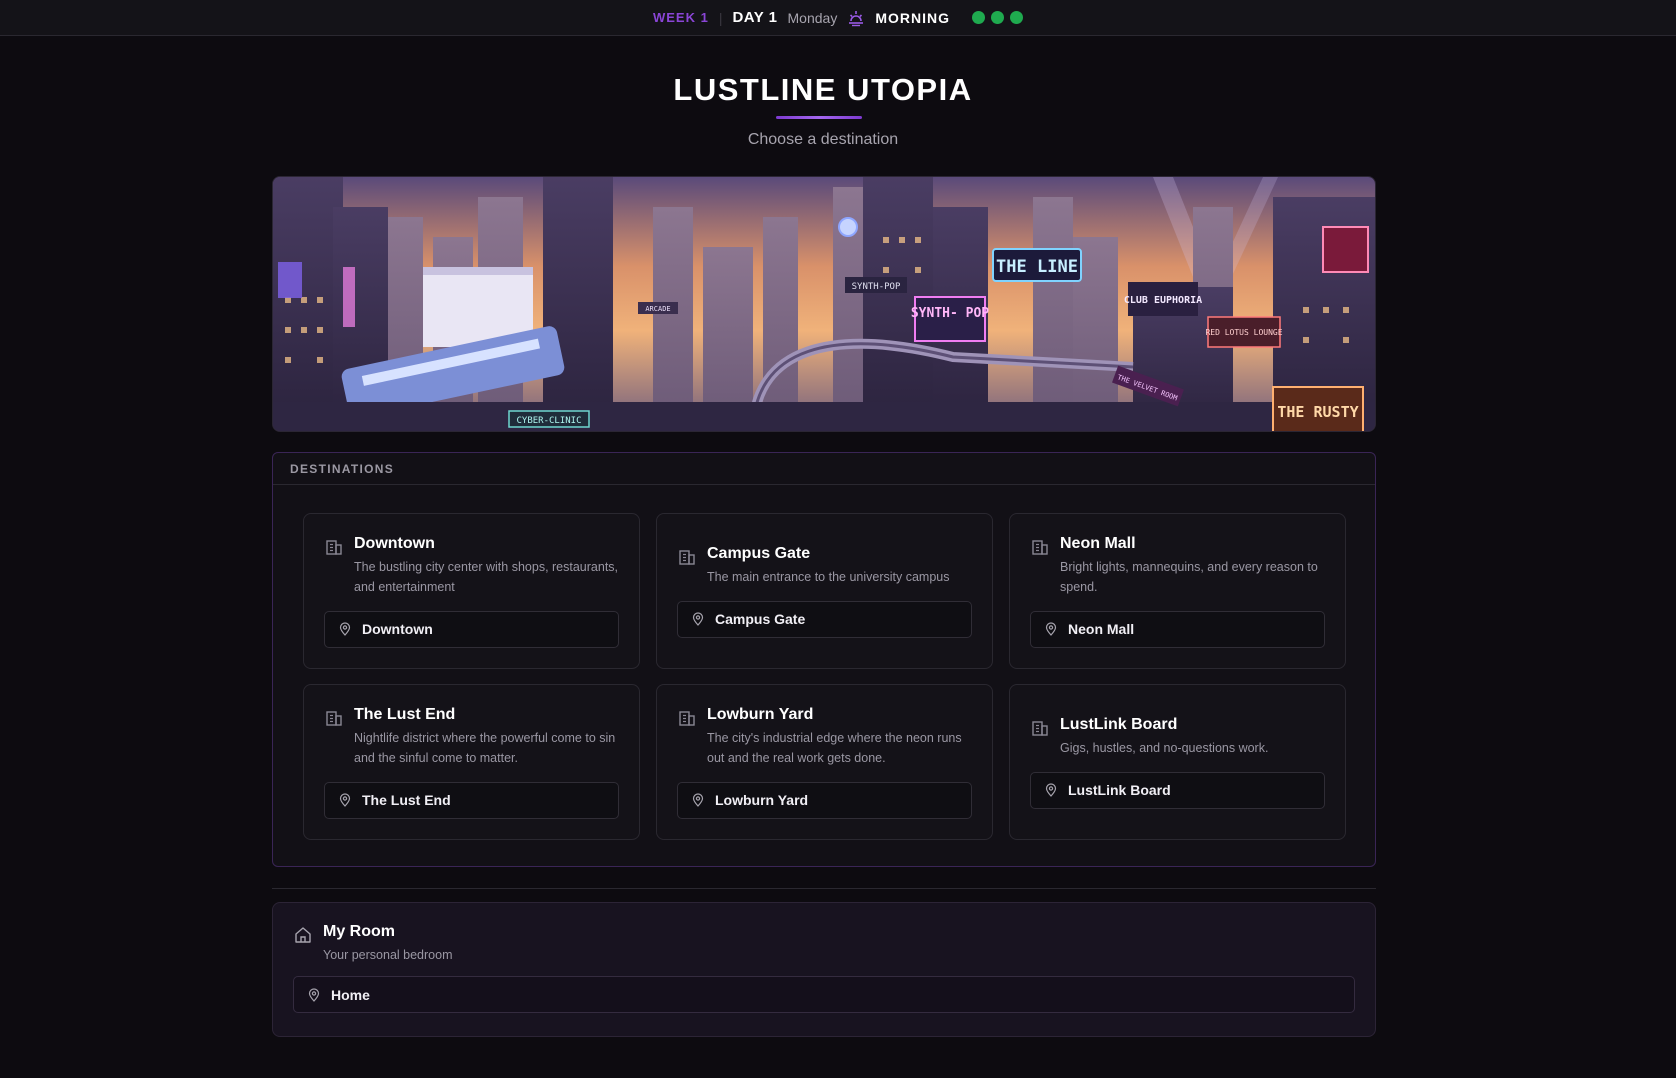 Image resolution: width=1676 pixels, height=1078 pixels. I want to click on destination-button-label: Downtown, so click(397, 629).